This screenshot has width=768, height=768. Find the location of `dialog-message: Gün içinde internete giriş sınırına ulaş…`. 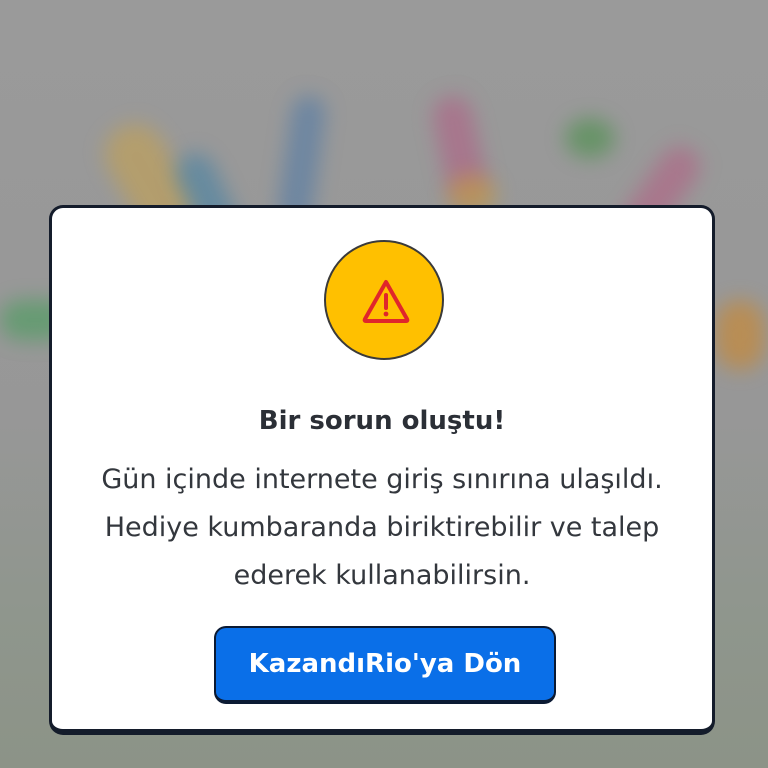

dialog-message: Gün içinde internete giriş sınırına ulaş… is located at coordinates (382, 527).